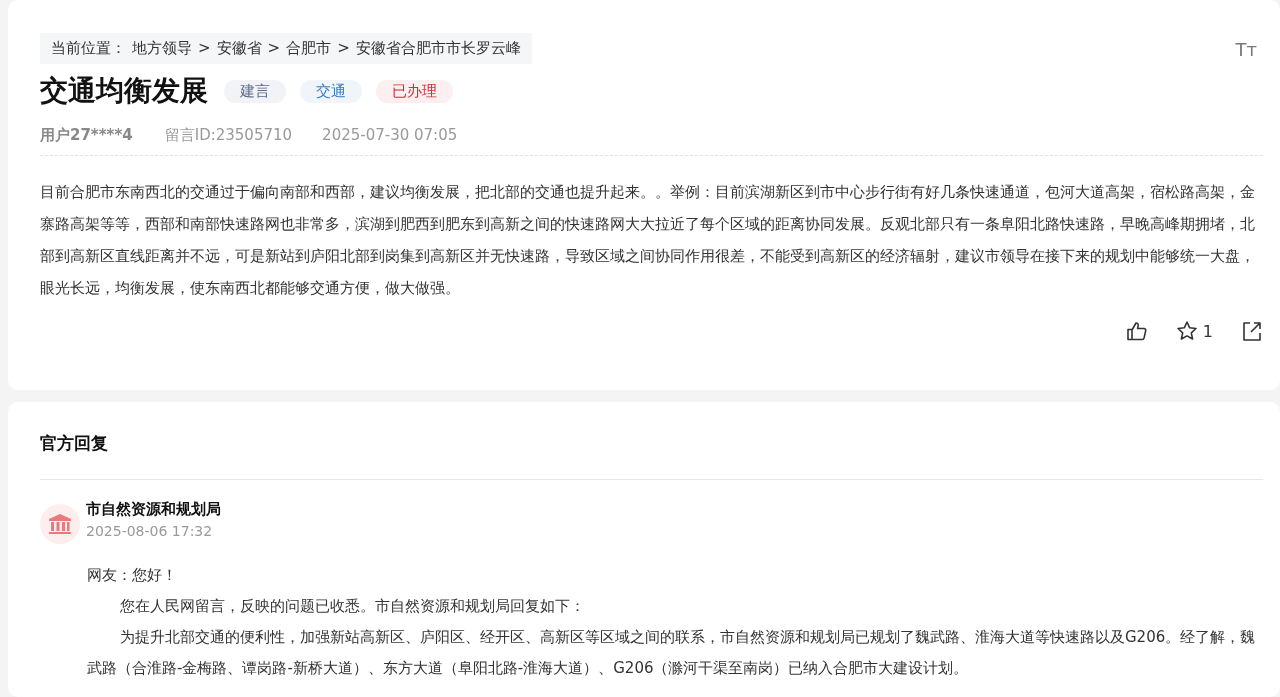 This screenshot has width=1280, height=697. Describe the element at coordinates (60, 524) in the screenshot. I see `government-building-icon` at that location.